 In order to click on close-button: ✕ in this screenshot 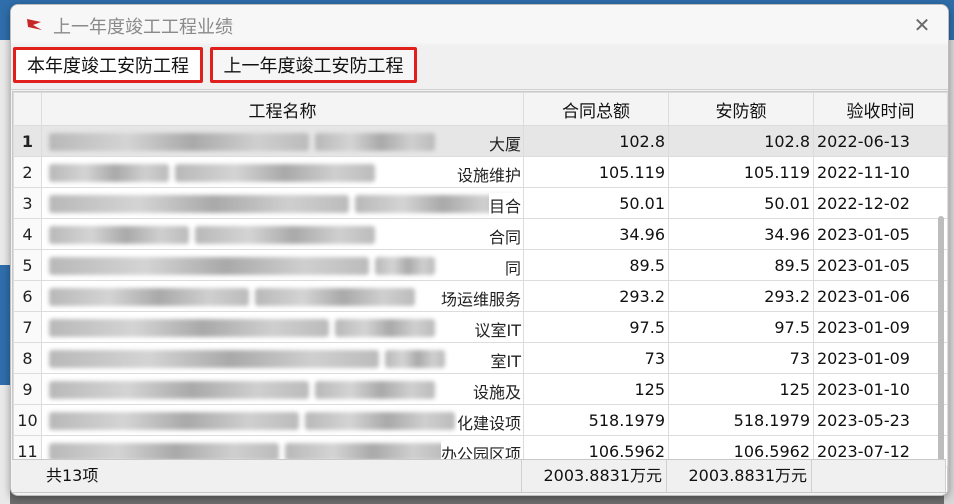, I will do `click(922, 25)`.